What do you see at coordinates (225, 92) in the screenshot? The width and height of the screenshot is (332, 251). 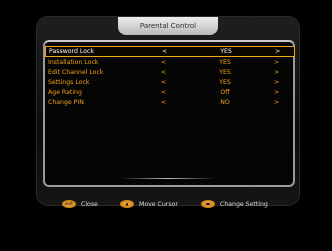 I see `menu-item-value: Off` at bounding box center [225, 92].